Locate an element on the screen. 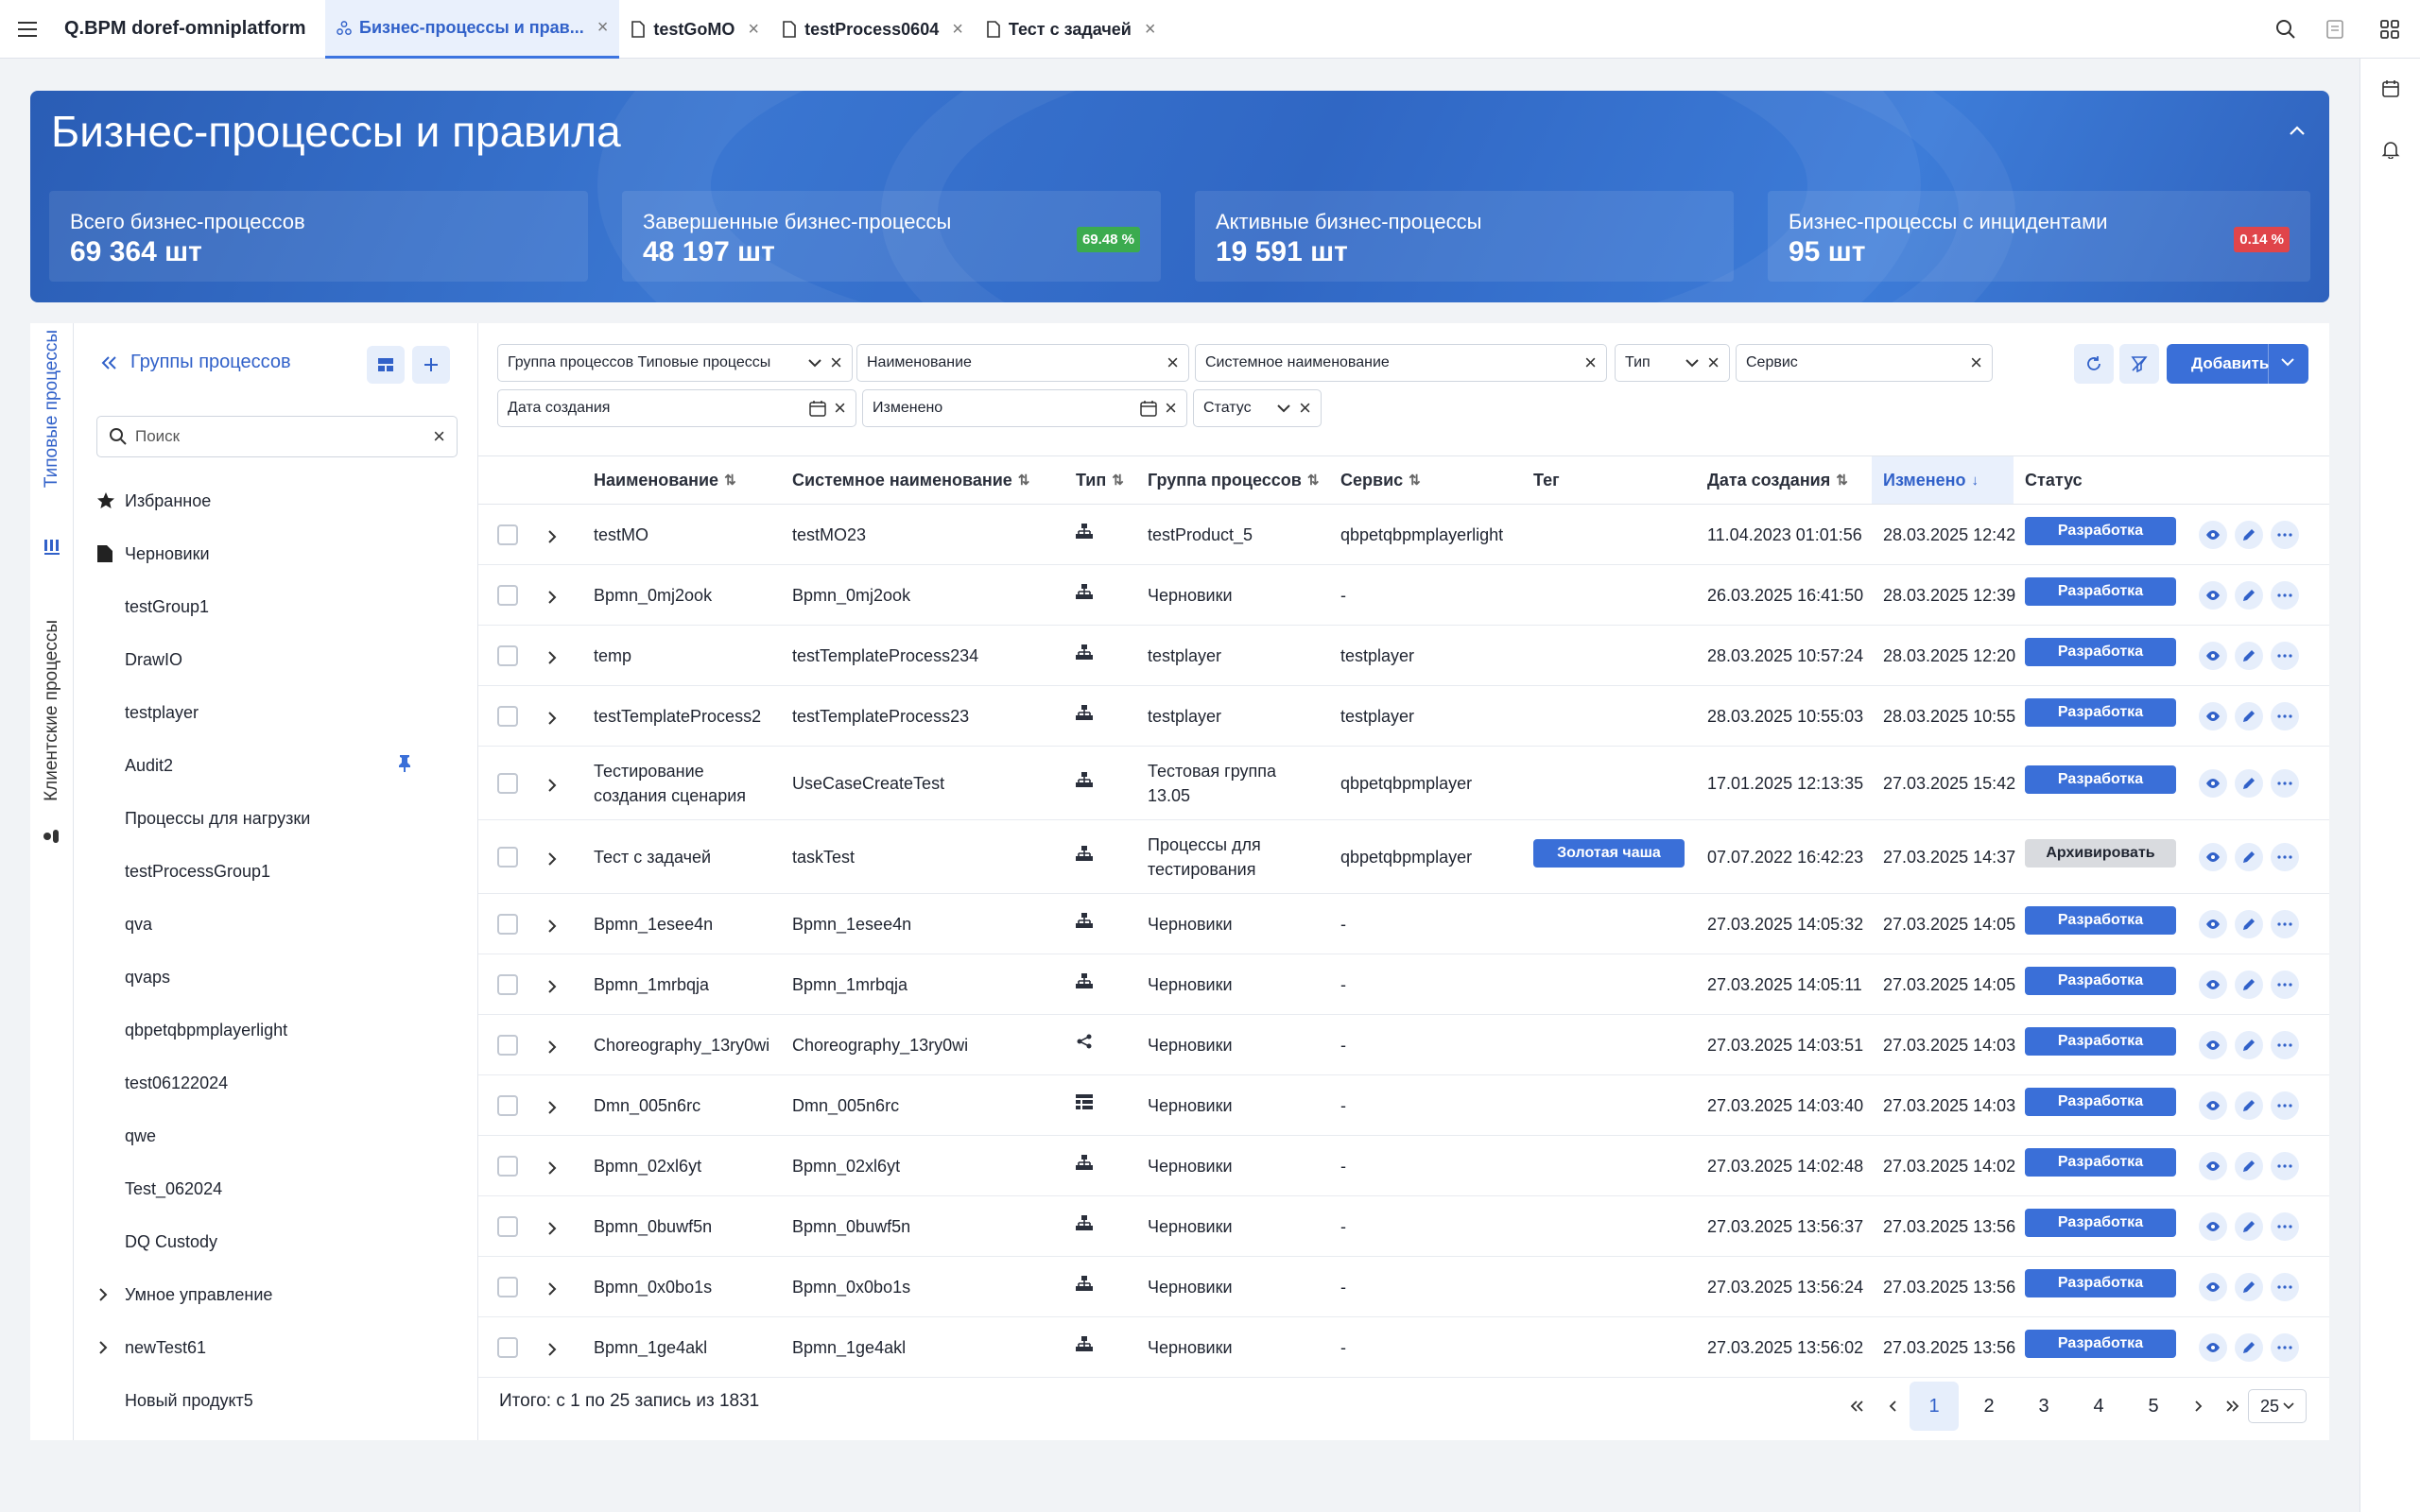  group-item: Audit2 is located at coordinates (276, 765).